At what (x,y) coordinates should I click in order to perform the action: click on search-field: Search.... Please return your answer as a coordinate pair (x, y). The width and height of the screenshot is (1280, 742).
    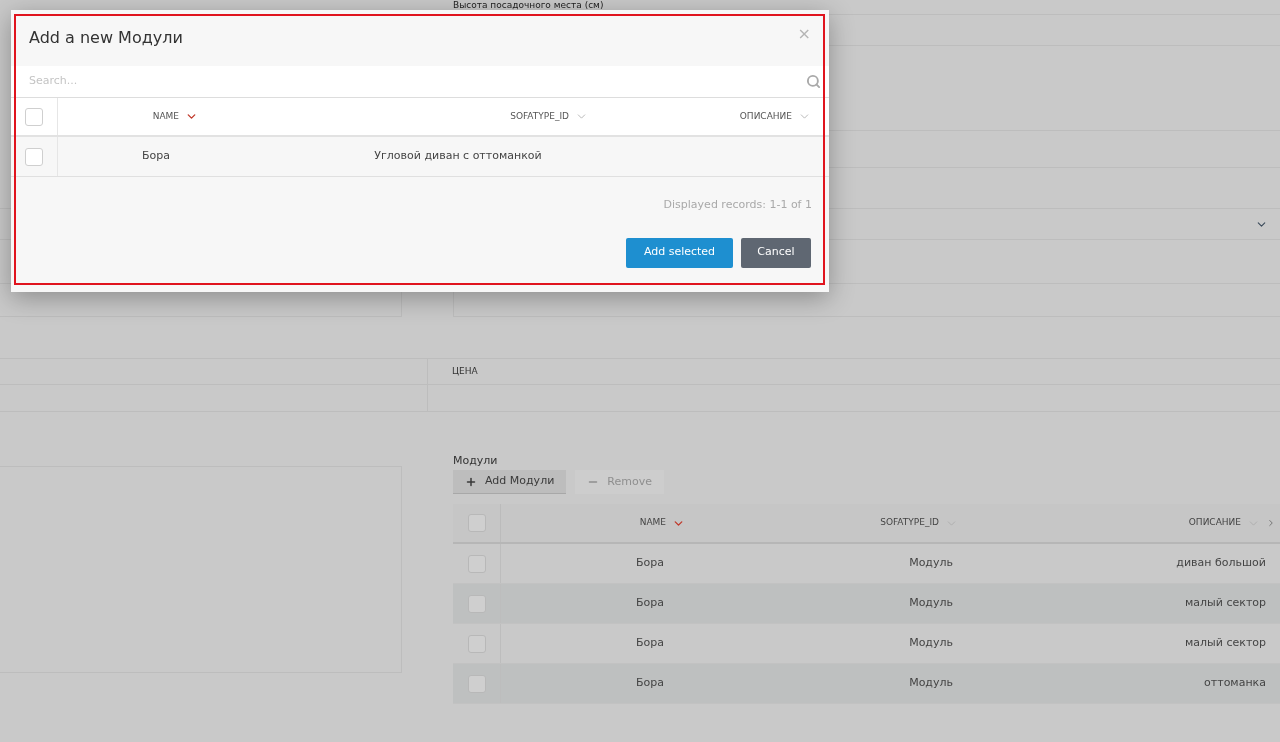
    Looking at the image, I should click on (417, 81).